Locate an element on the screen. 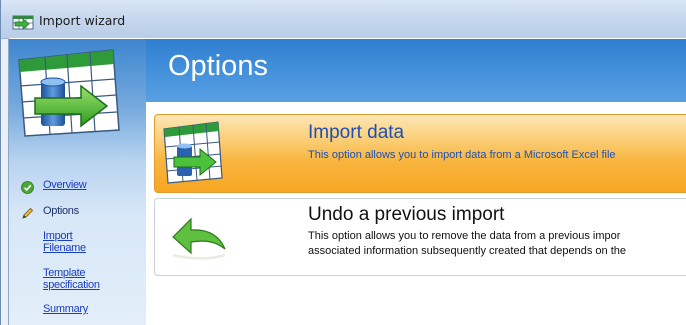 Image resolution: width=686 pixels, height=325 pixels. import-spreadsheet-icon is located at coordinates (193, 152).